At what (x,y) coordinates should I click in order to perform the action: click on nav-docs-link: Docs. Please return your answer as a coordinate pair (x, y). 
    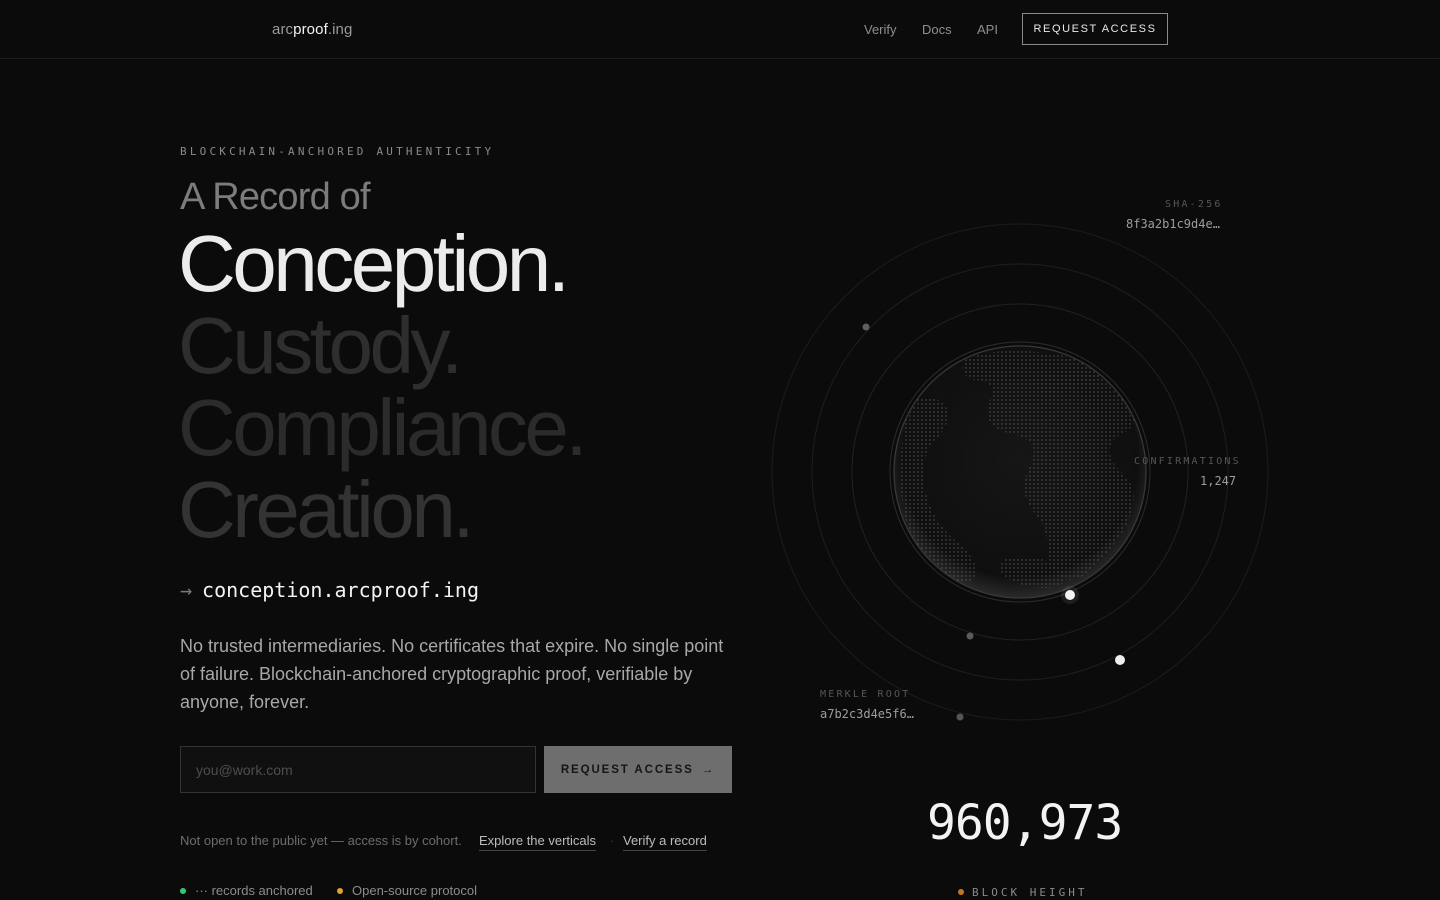
    Looking at the image, I should click on (937, 29).